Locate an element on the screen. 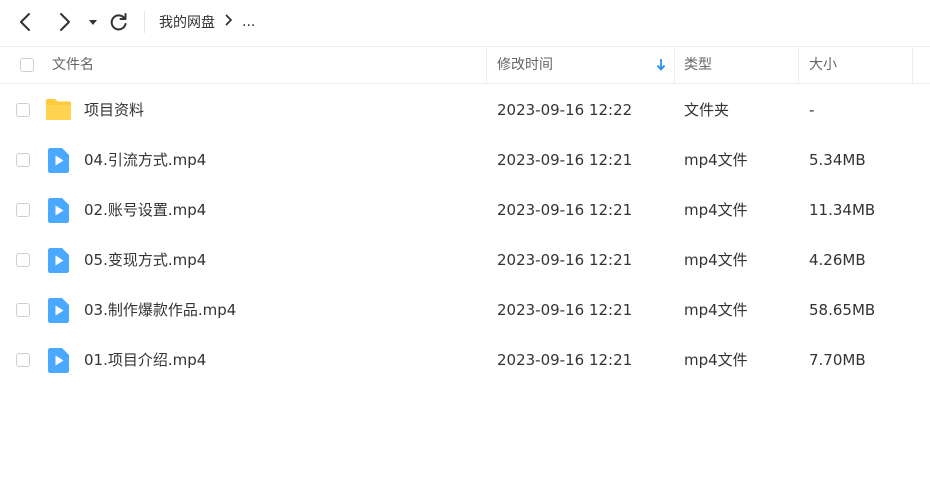  caret-down-icon is located at coordinates (93, 22).